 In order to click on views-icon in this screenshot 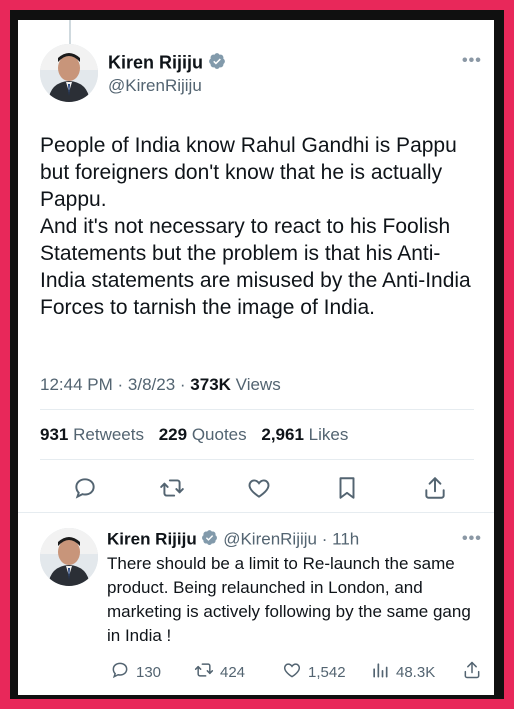, I will do `click(380, 672)`.